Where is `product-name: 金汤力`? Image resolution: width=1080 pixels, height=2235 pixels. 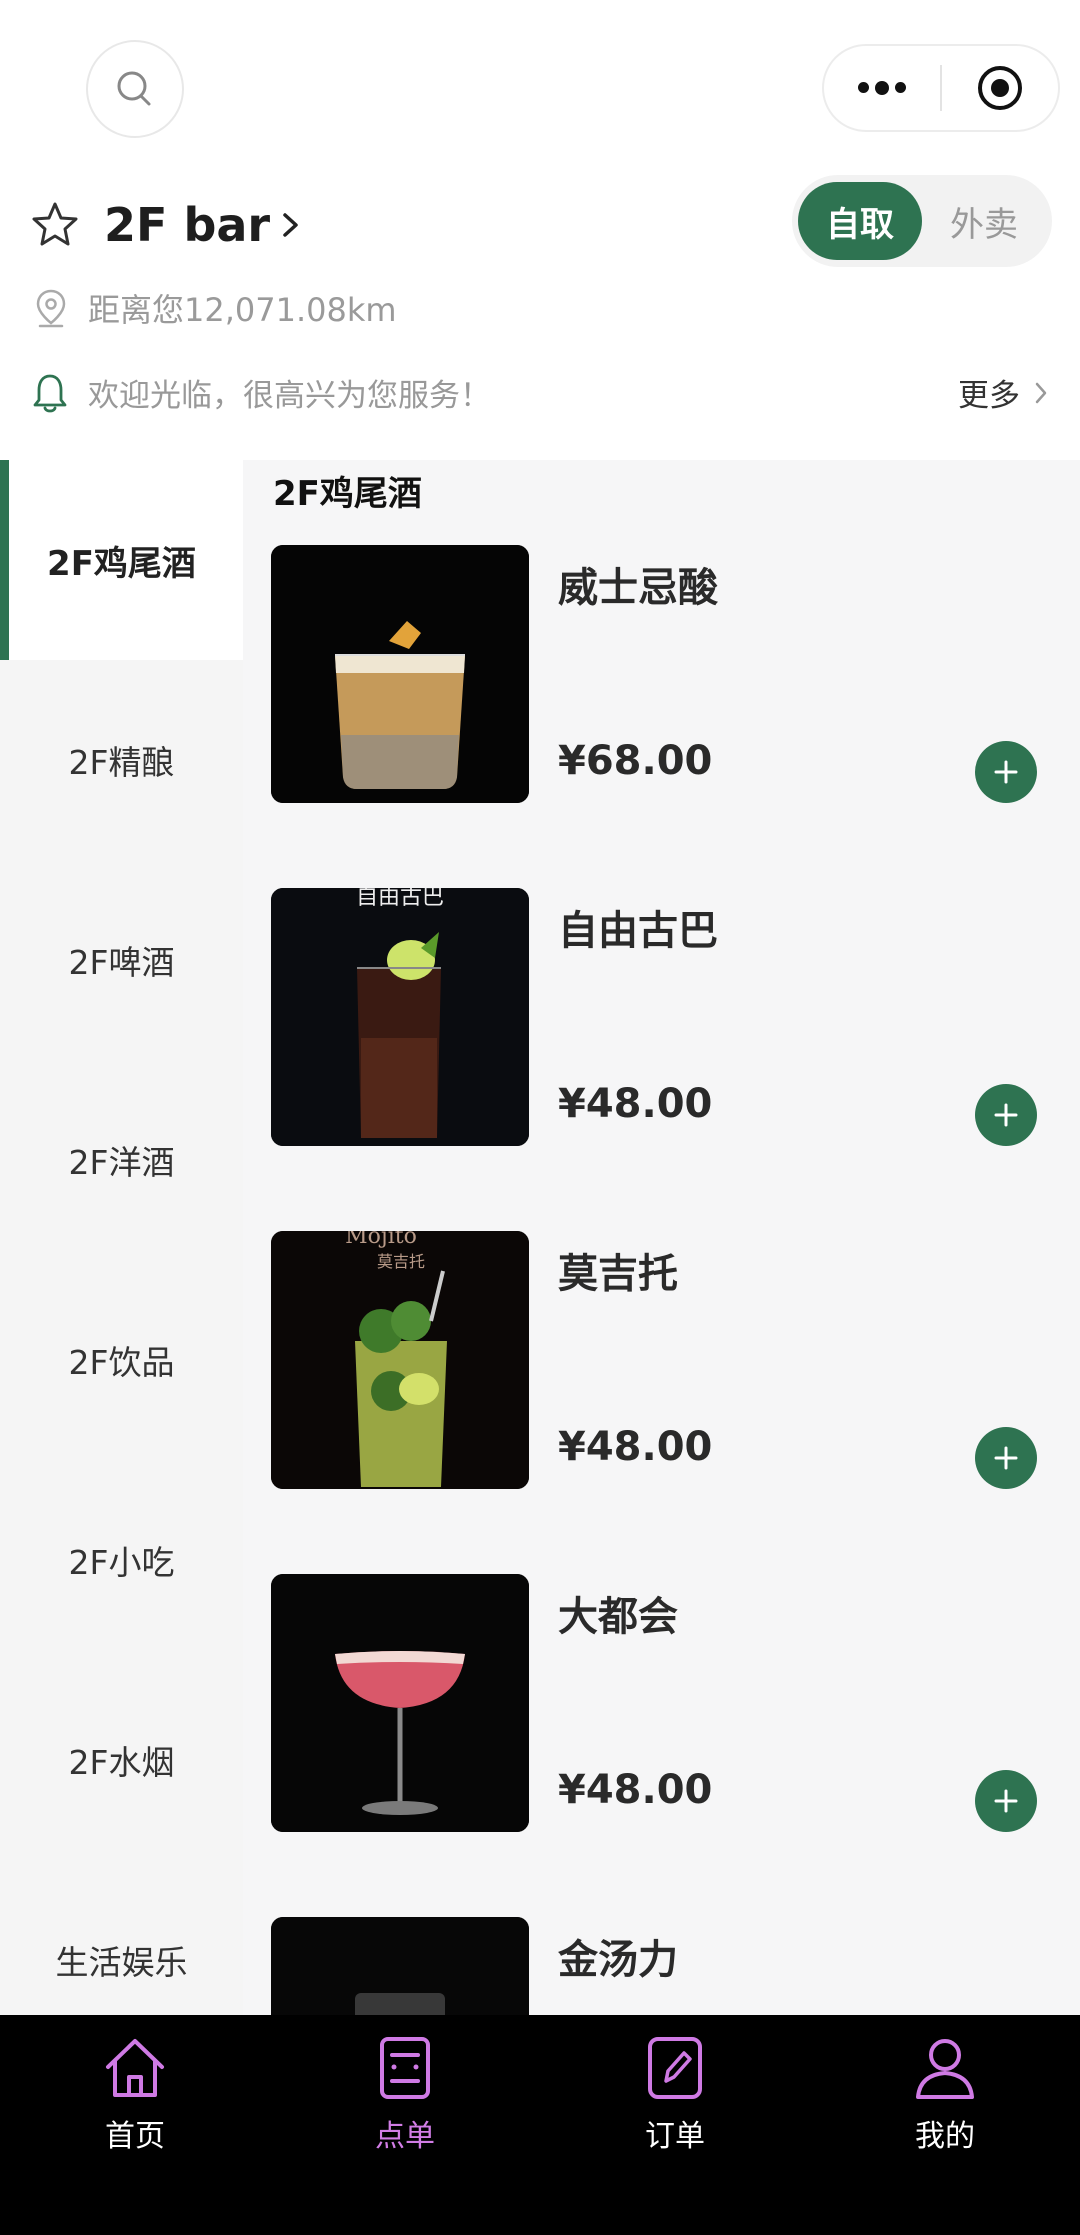
product-name: 金汤力 is located at coordinates (618, 1956).